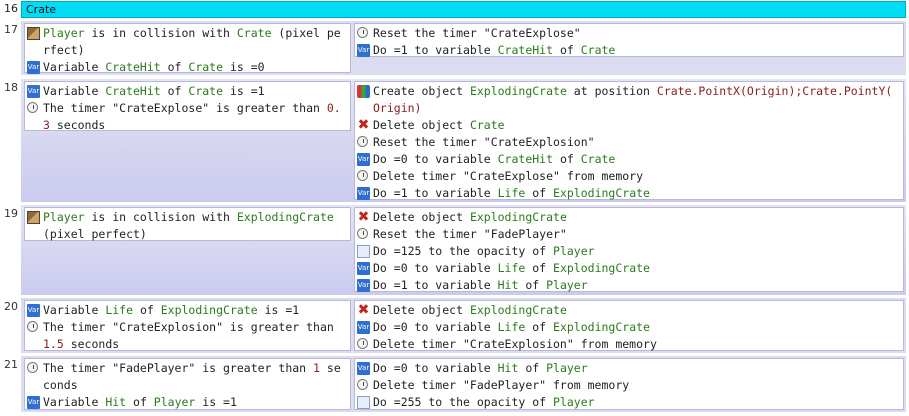  I want to click on action-text: Do =125 to the opacity of Player, so click(484, 251).